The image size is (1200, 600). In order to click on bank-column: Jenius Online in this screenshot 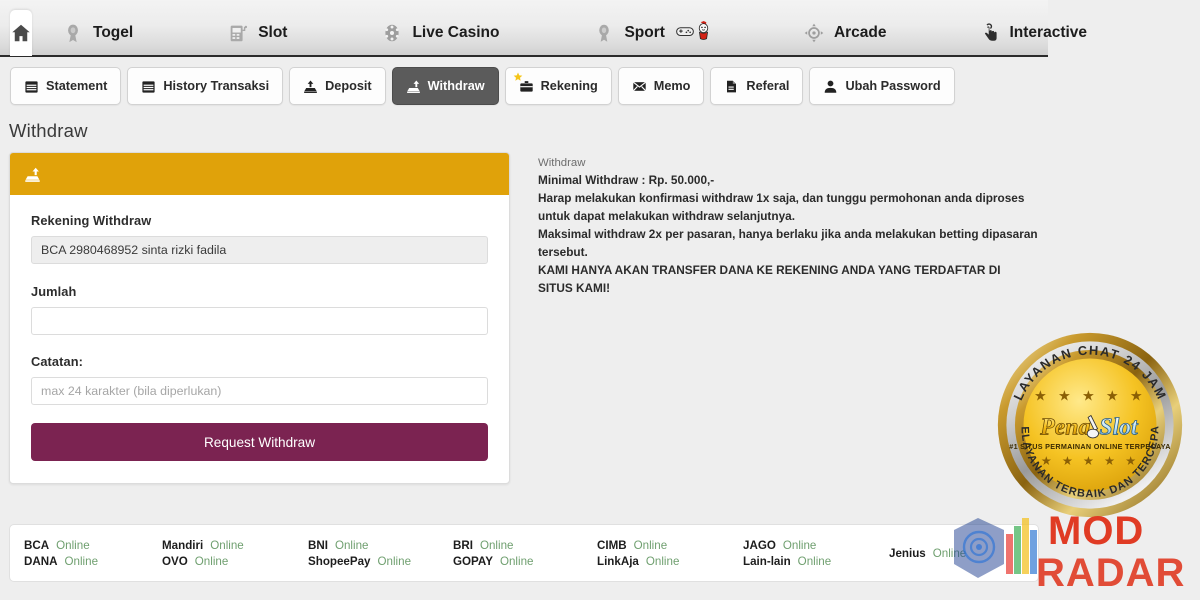, I will do `click(927, 553)`.